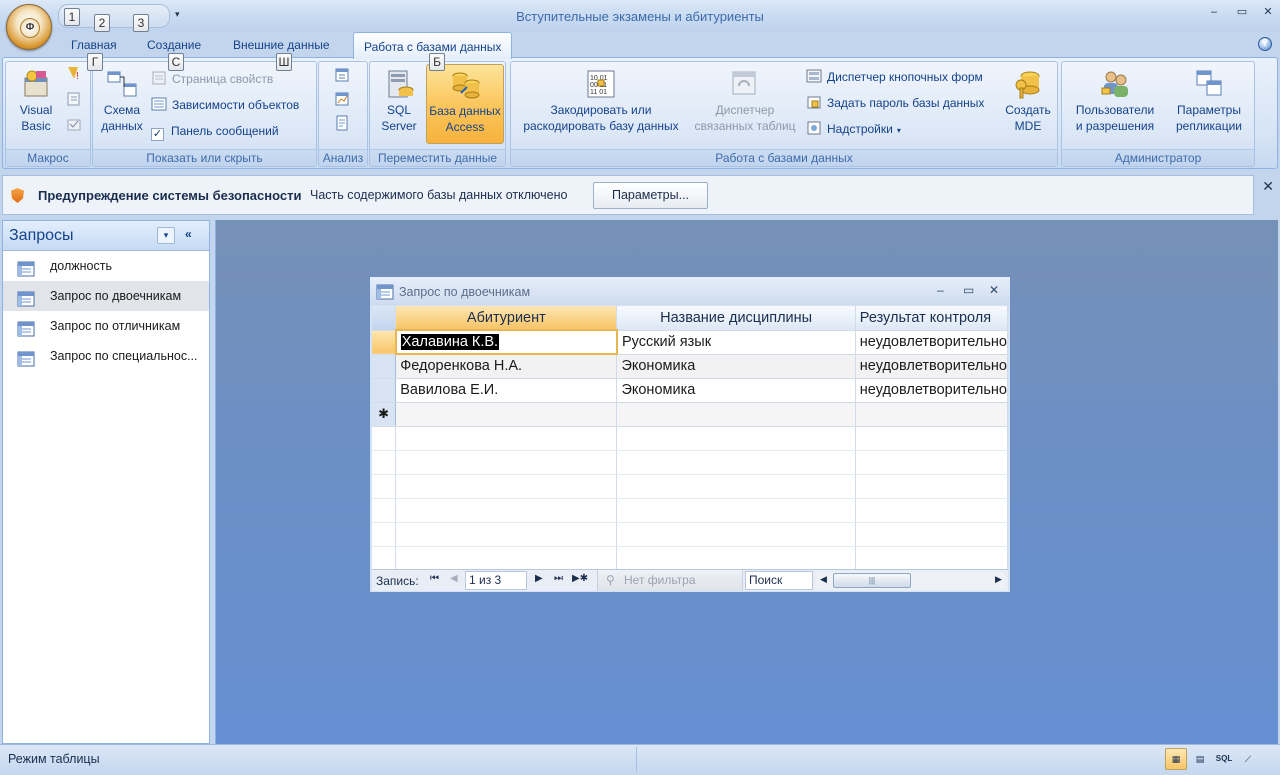 This screenshot has height=775, width=1280. I want to click on sql-server-button: SQL Server, so click(399, 101).